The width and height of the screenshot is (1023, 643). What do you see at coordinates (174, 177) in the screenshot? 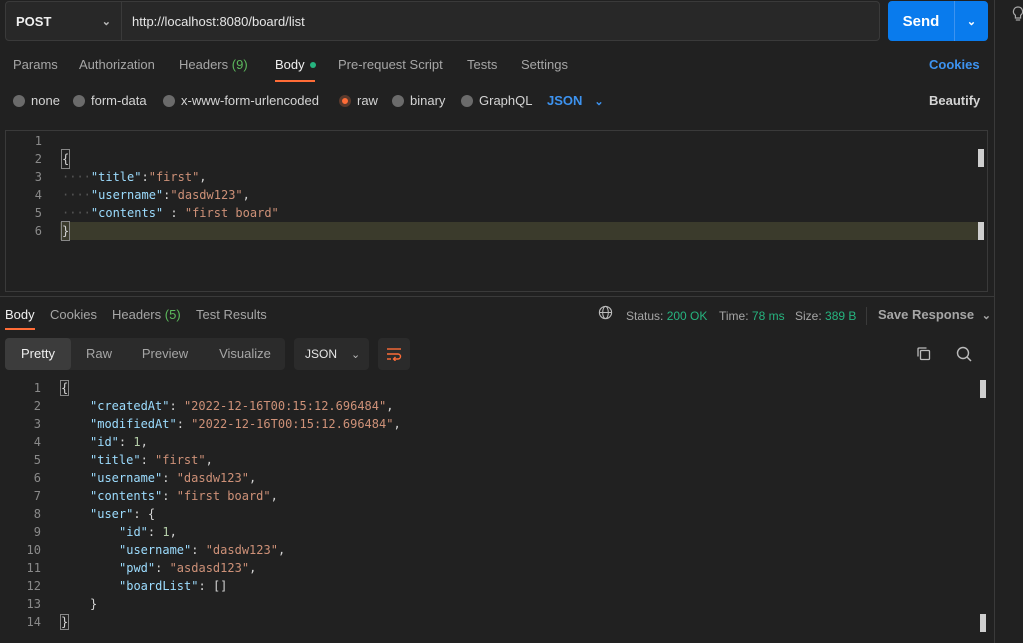
I see `json-string: "first"` at bounding box center [174, 177].